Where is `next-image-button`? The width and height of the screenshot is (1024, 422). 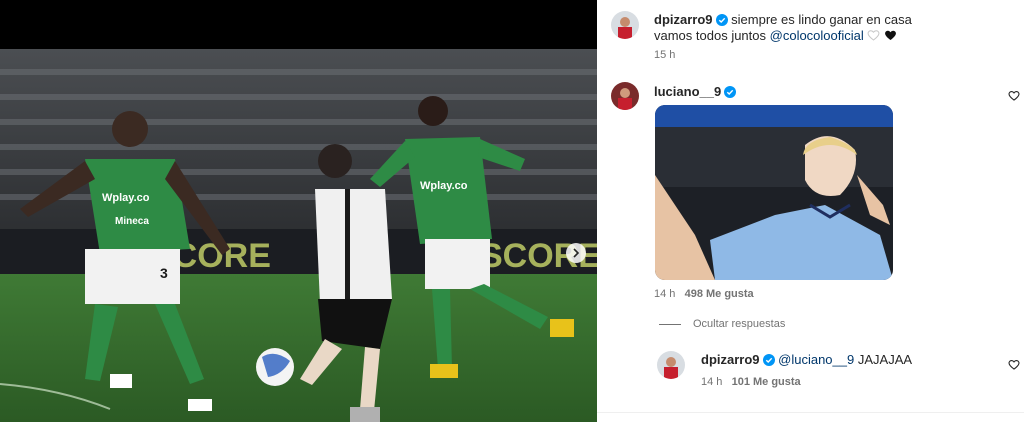 next-image-button is located at coordinates (576, 253).